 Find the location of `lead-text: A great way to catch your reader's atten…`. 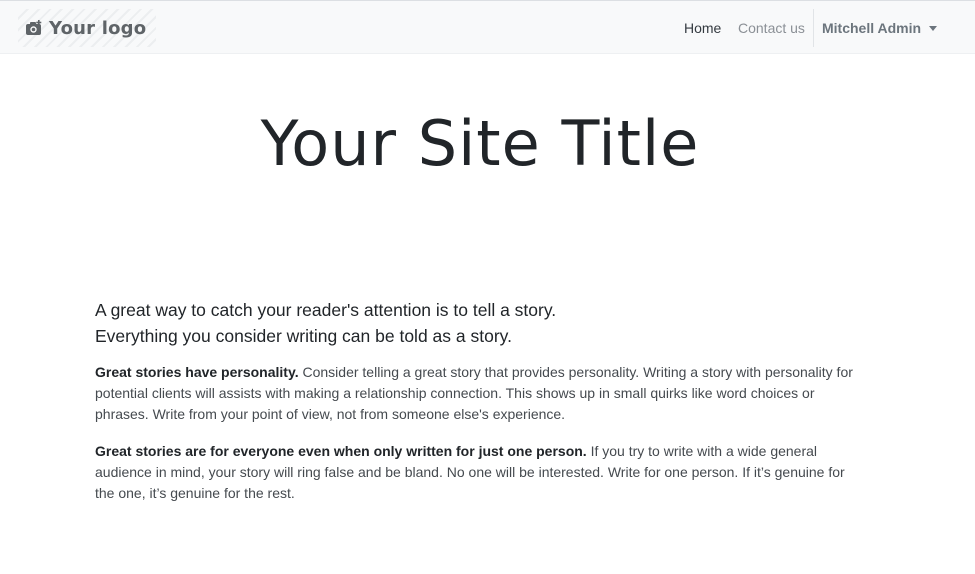

lead-text: A great way to catch your reader's atten… is located at coordinates (480, 323).